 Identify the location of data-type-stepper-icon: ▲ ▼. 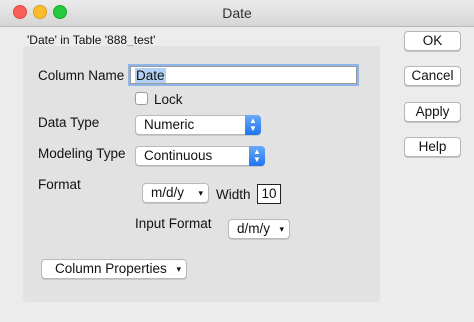
(253, 125).